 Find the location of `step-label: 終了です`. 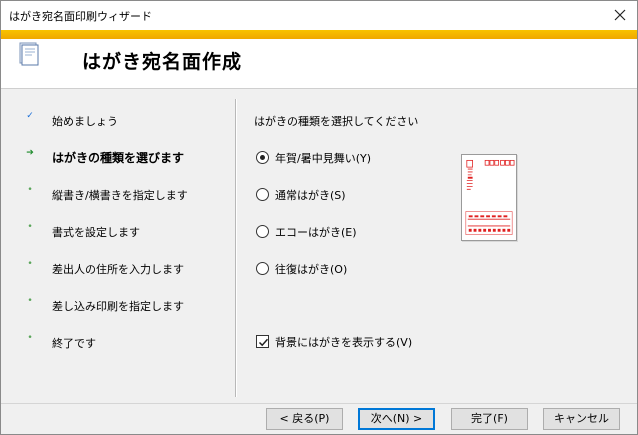

step-label: 終了です is located at coordinates (74, 343).